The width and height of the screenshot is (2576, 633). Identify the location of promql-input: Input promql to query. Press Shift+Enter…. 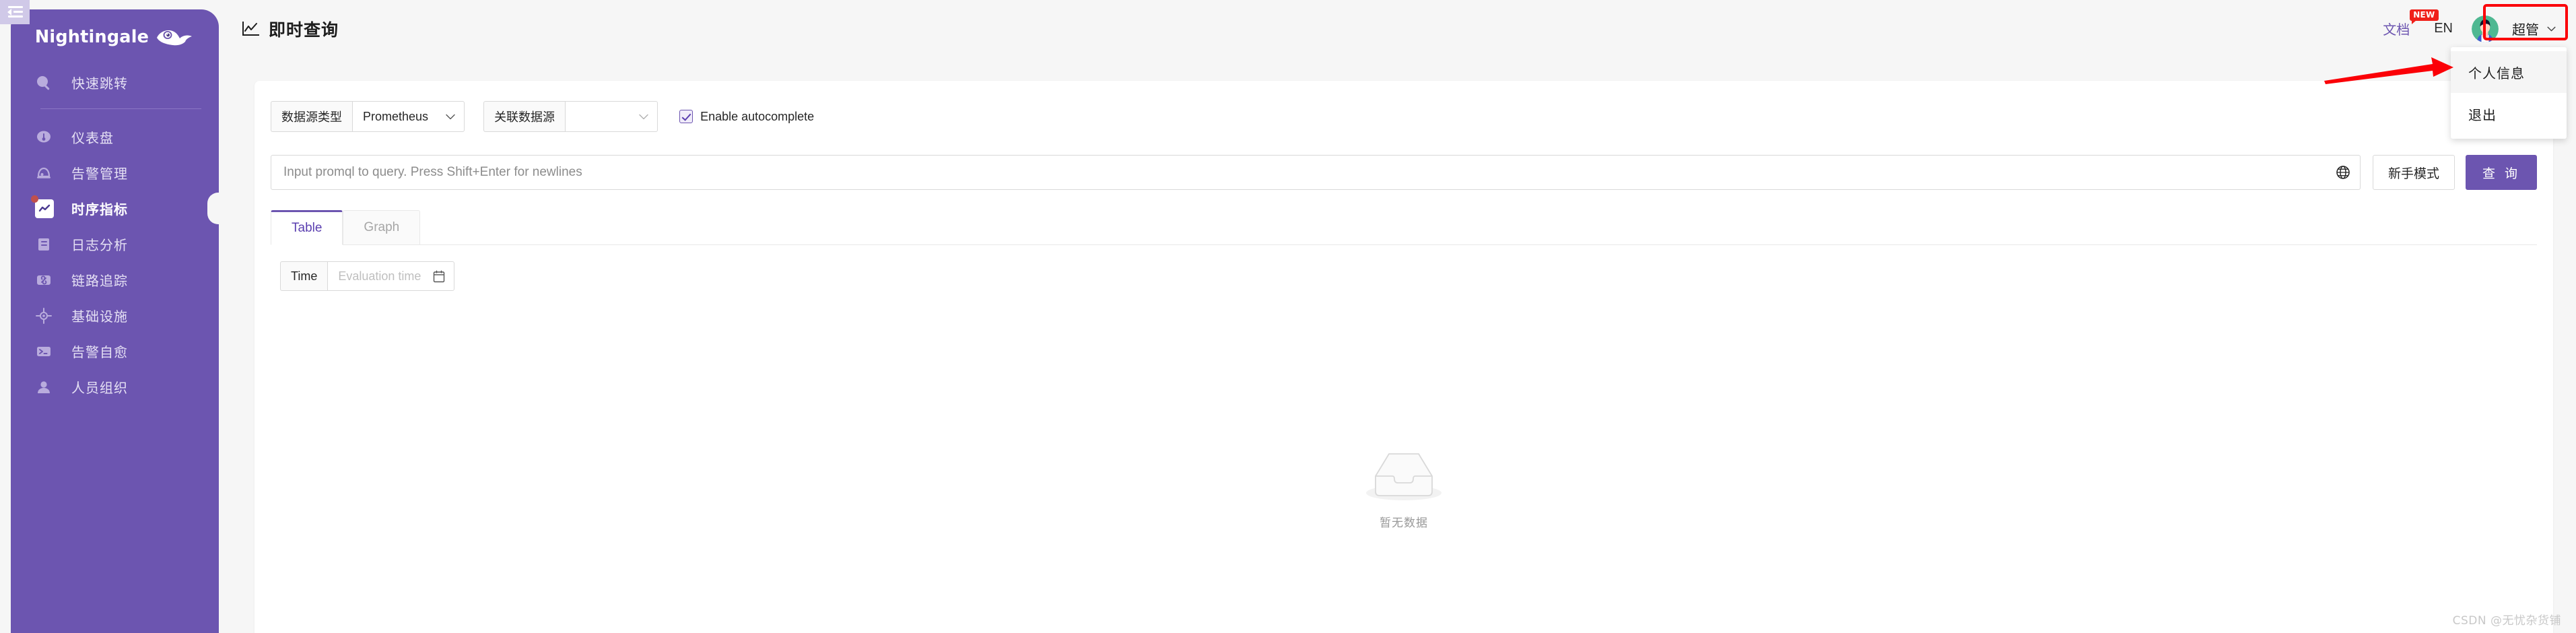
(1316, 172).